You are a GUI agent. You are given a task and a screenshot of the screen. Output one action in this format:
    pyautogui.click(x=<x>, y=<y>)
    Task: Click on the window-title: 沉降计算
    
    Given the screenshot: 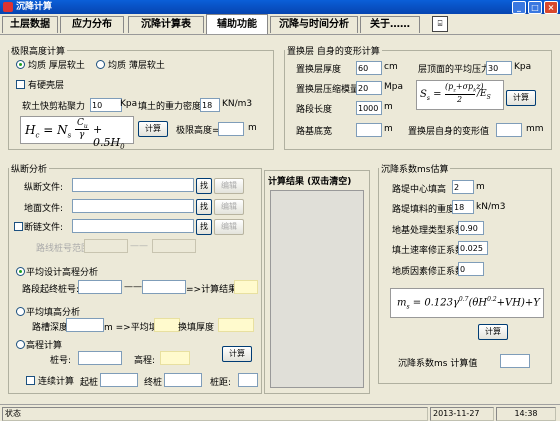 What is the action you would take?
    pyautogui.click(x=34, y=7)
    